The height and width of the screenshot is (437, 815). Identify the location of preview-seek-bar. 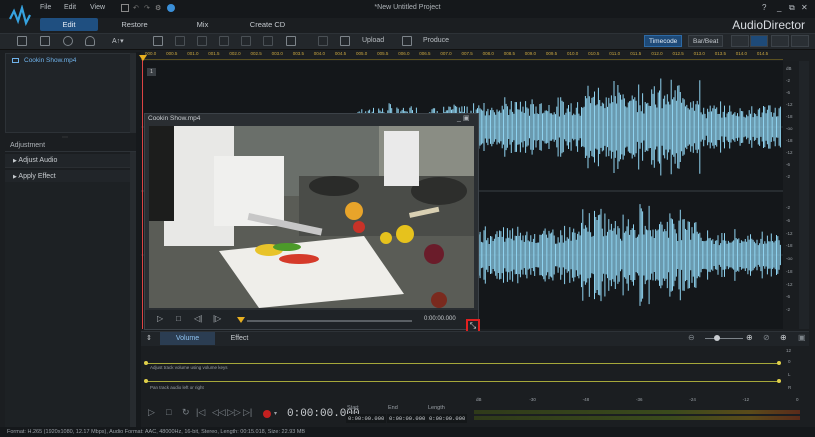
(329, 321).